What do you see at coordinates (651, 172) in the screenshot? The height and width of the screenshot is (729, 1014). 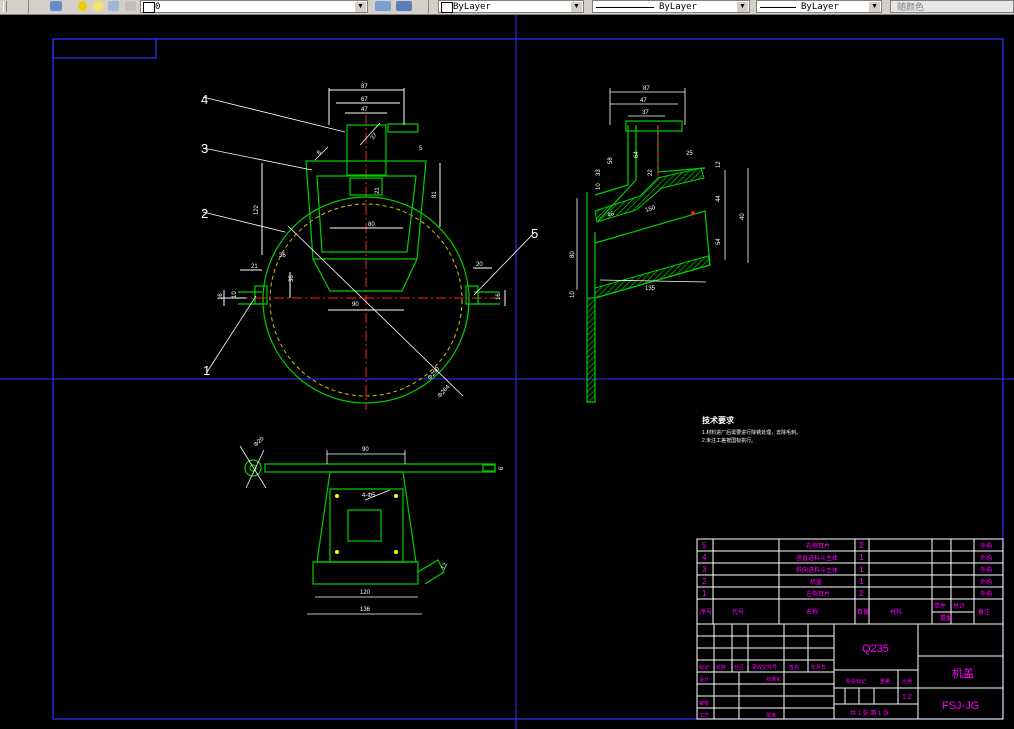 I see `side-dim-22: 22` at bounding box center [651, 172].